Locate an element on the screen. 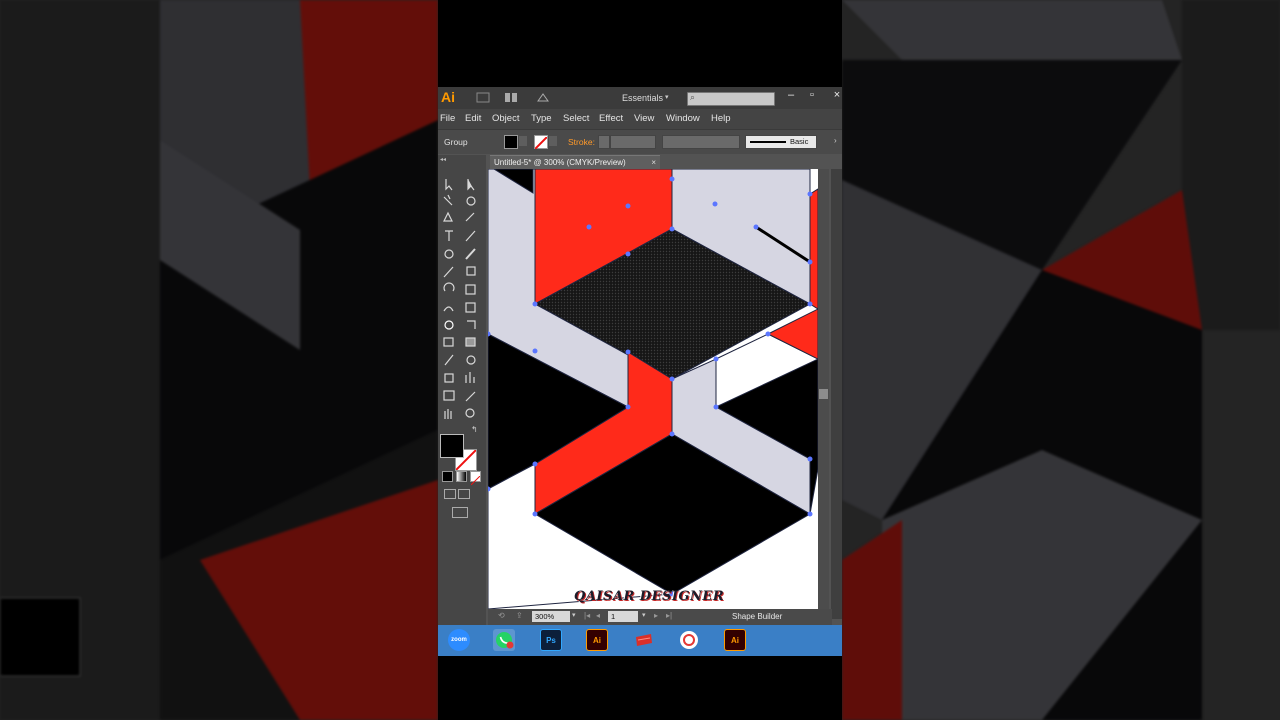 The width and height of the screenshot is (1280, 720). bridge-icon is located at coordinates (483, 97).